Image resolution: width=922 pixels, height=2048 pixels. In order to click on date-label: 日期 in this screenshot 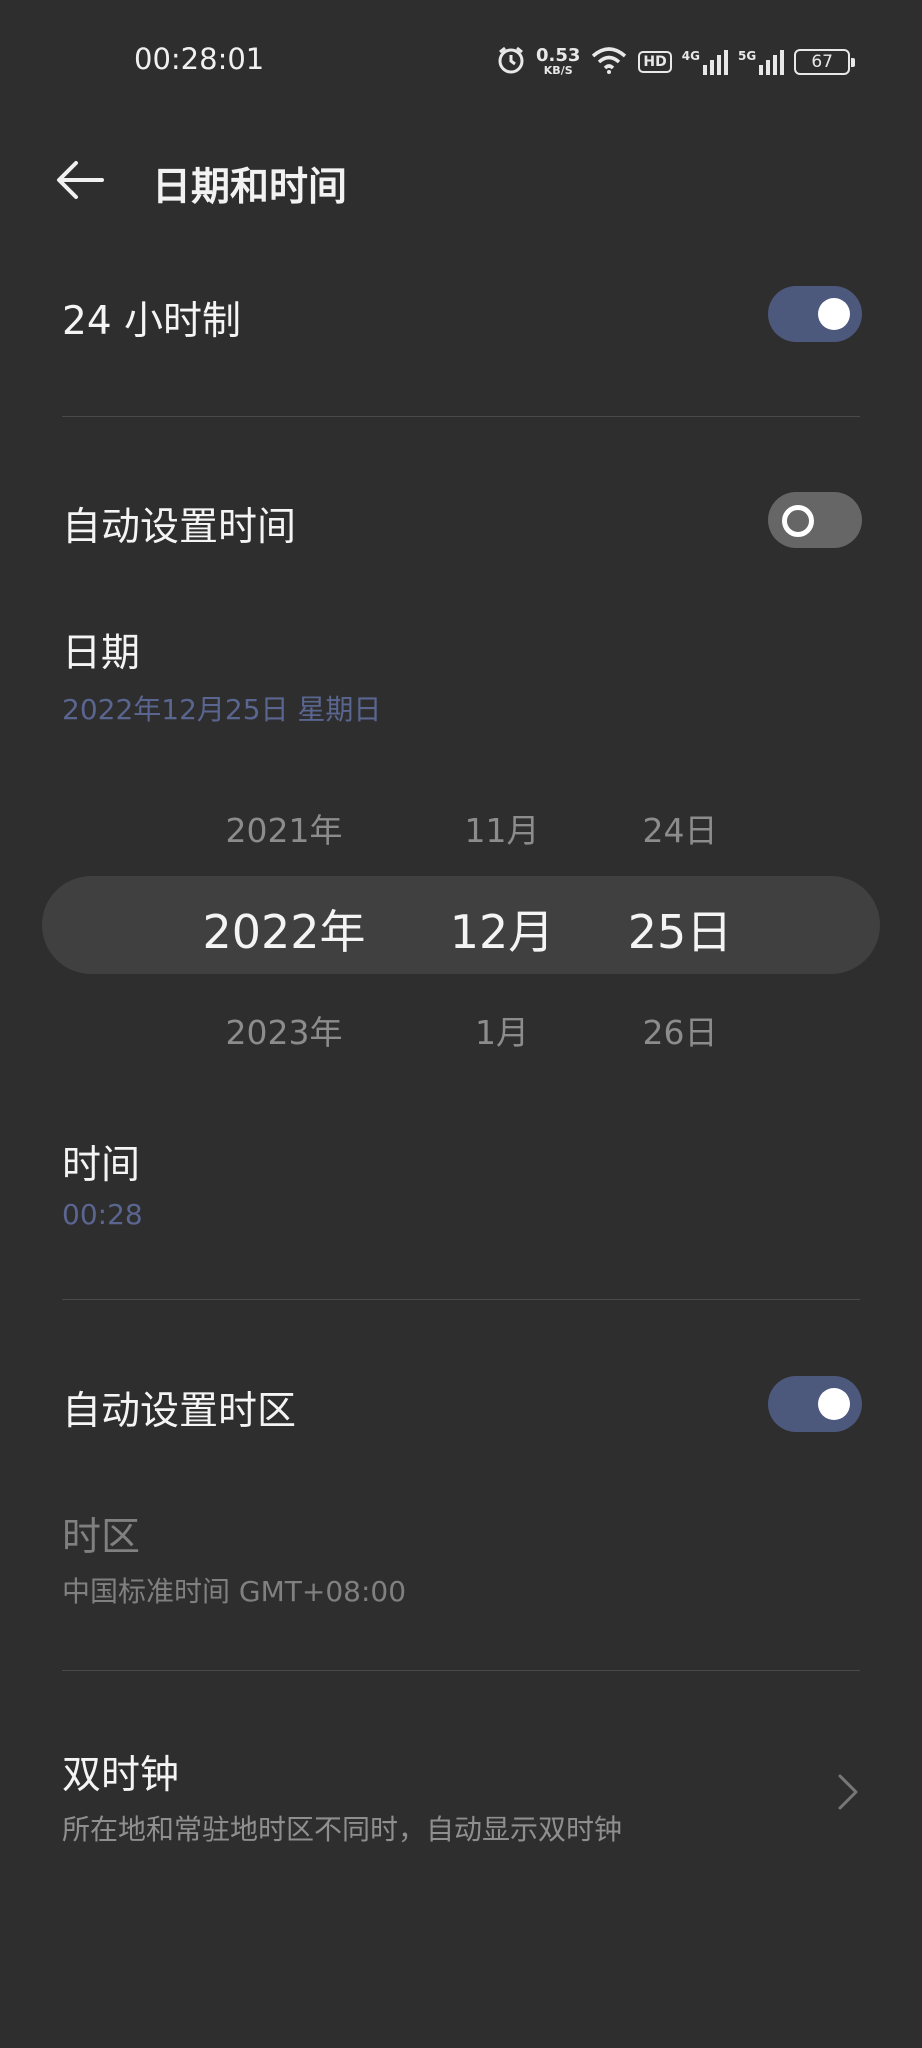, I will do `click(101, 653)`.